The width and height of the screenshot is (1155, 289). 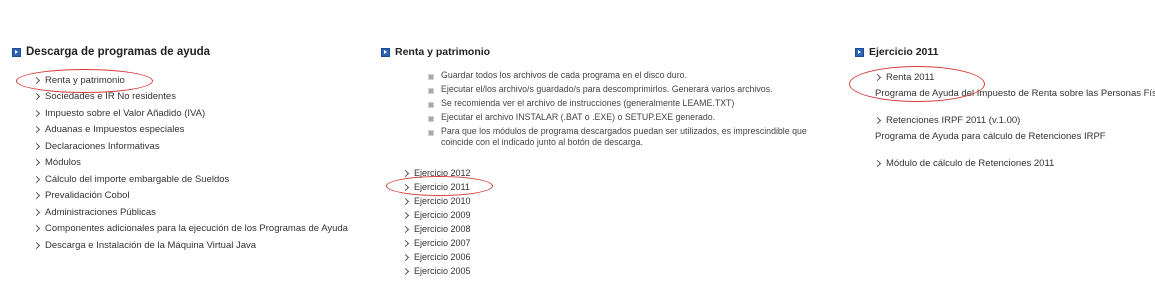 I want to click on program-link-aduanas: Aduanas e Impuestos especiales, so click(x=190, y=130).